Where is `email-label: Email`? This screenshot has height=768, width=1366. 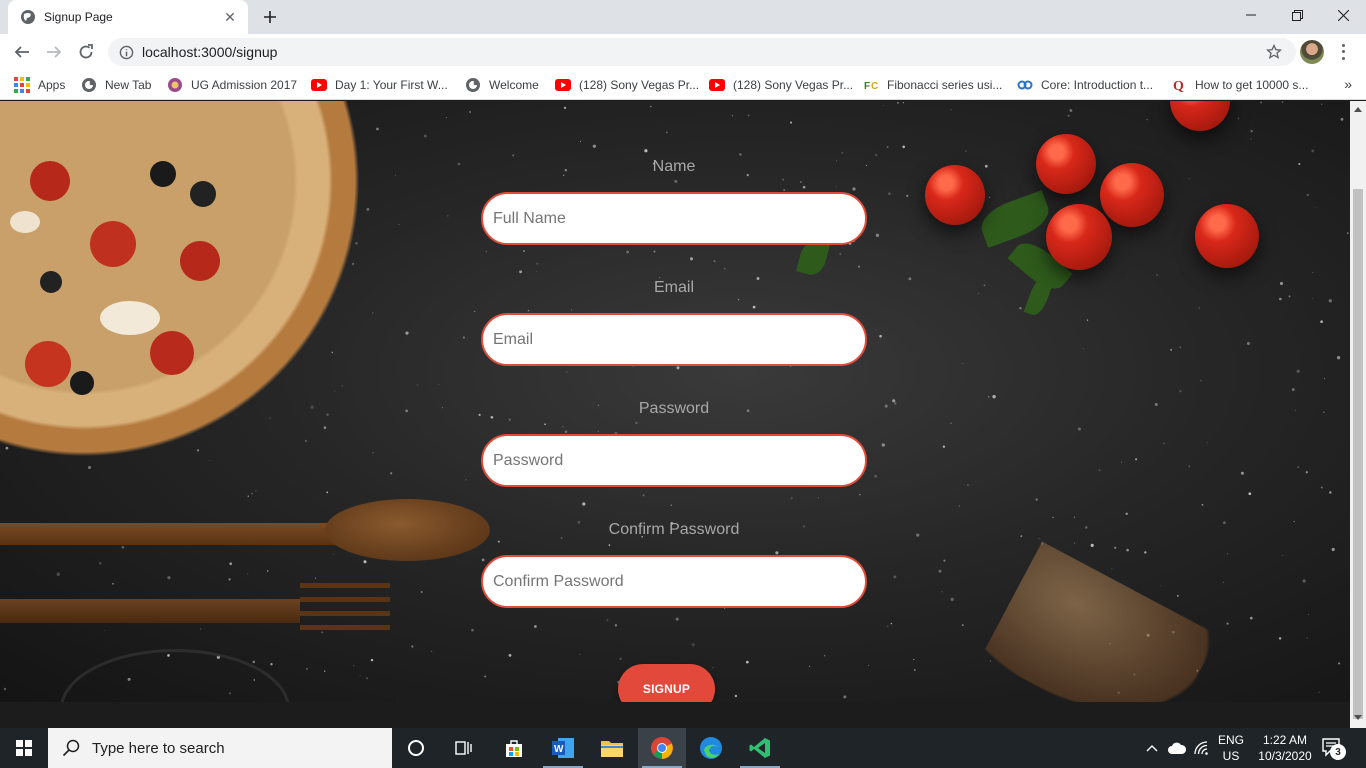
email-label: Email is located at coordinates (673, 287).